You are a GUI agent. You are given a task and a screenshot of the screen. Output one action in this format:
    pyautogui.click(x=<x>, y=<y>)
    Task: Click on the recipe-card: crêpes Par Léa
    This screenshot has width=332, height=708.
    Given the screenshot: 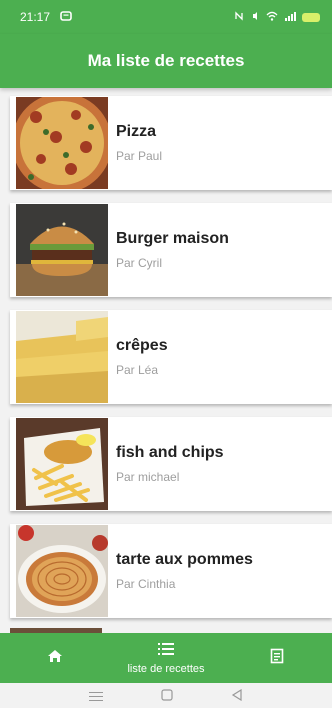 What is the action you would take?
    pyautogui.click(x=171, y=357)
    